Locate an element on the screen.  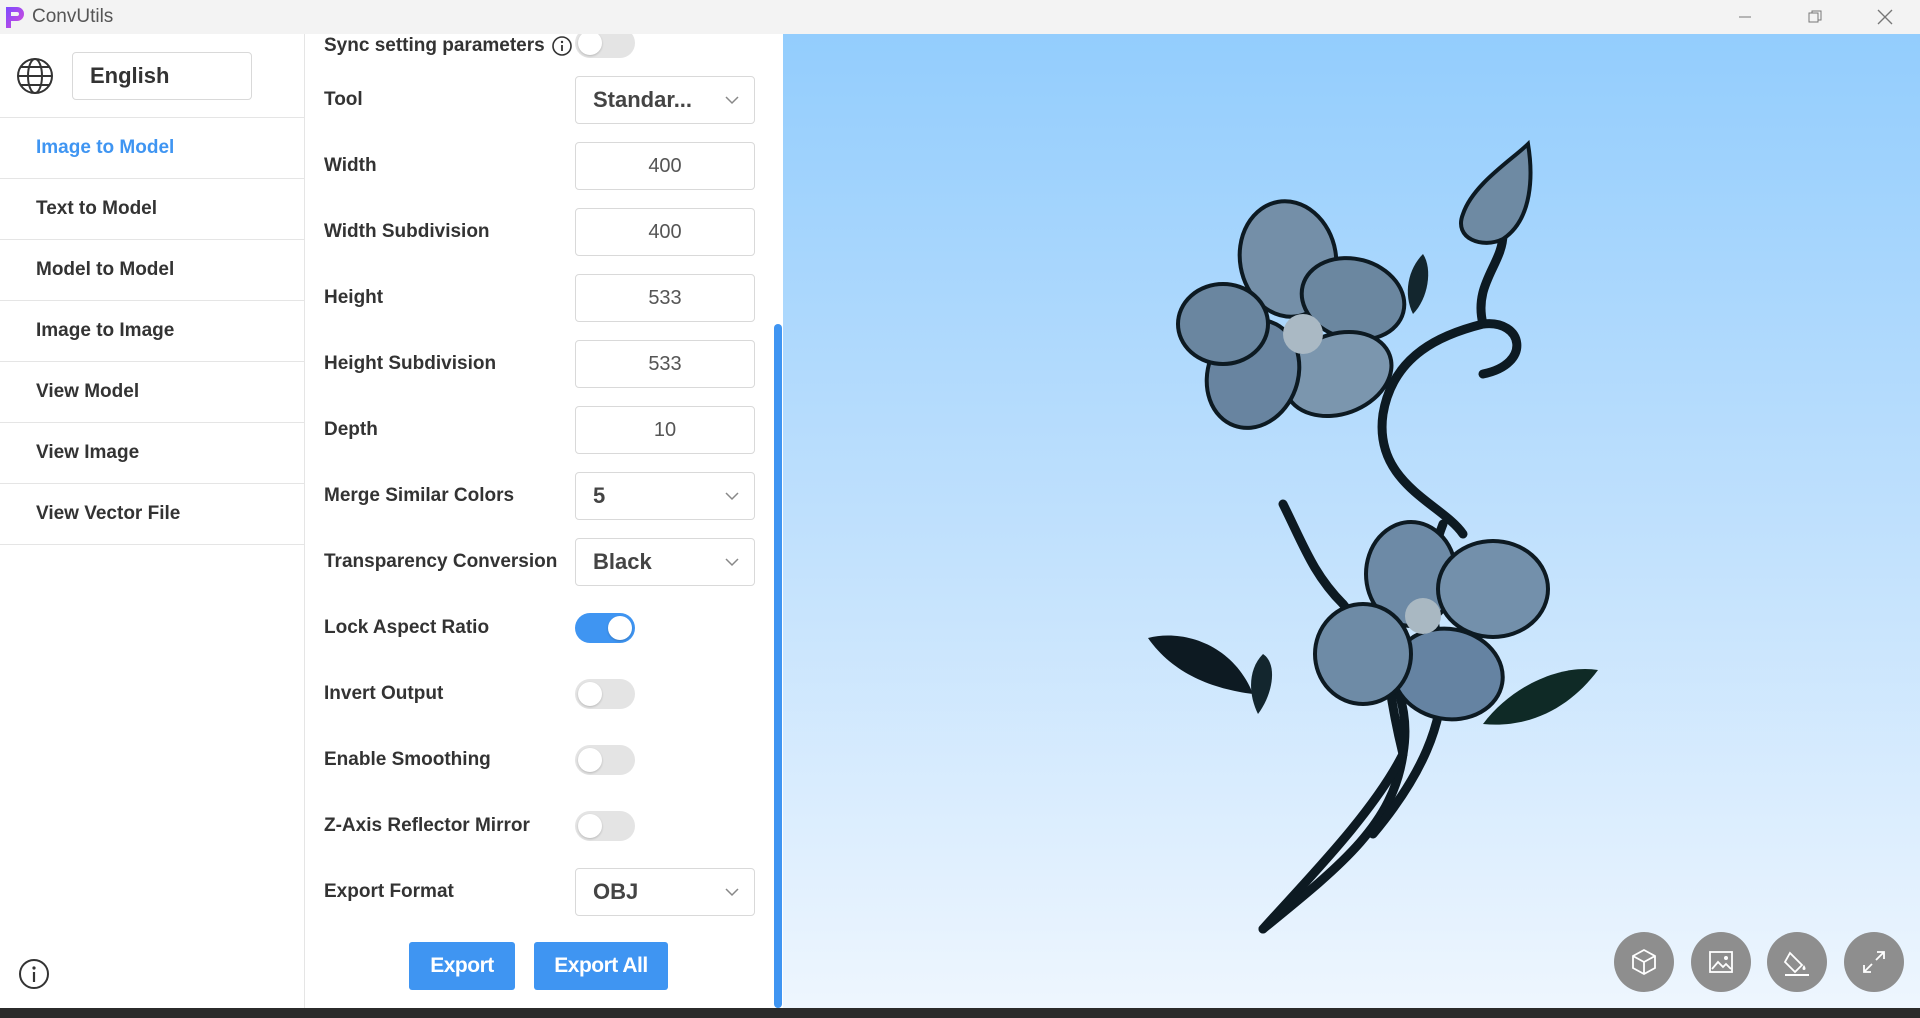
z-axis-mirror-row: Z-Axis Reflector Mirror is located at coordinates (544, 826).